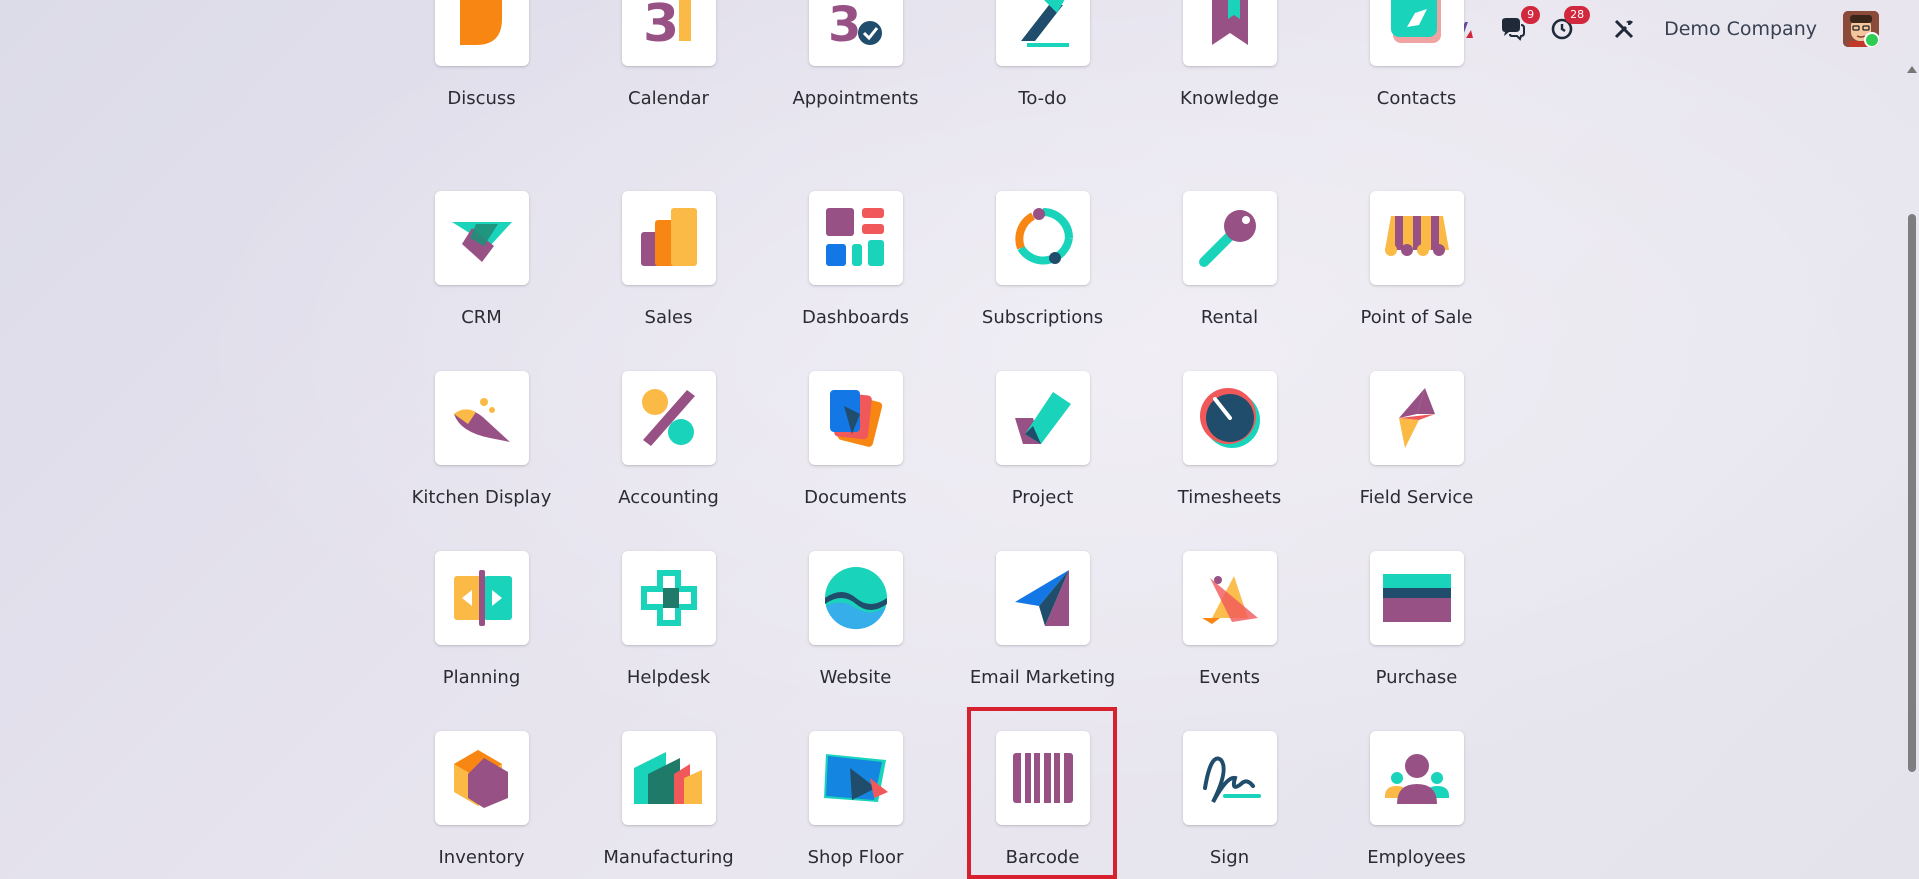 This screenshot has width=1919, height=879. I want to click on scrollbar-thumb, so click(1912, 493).